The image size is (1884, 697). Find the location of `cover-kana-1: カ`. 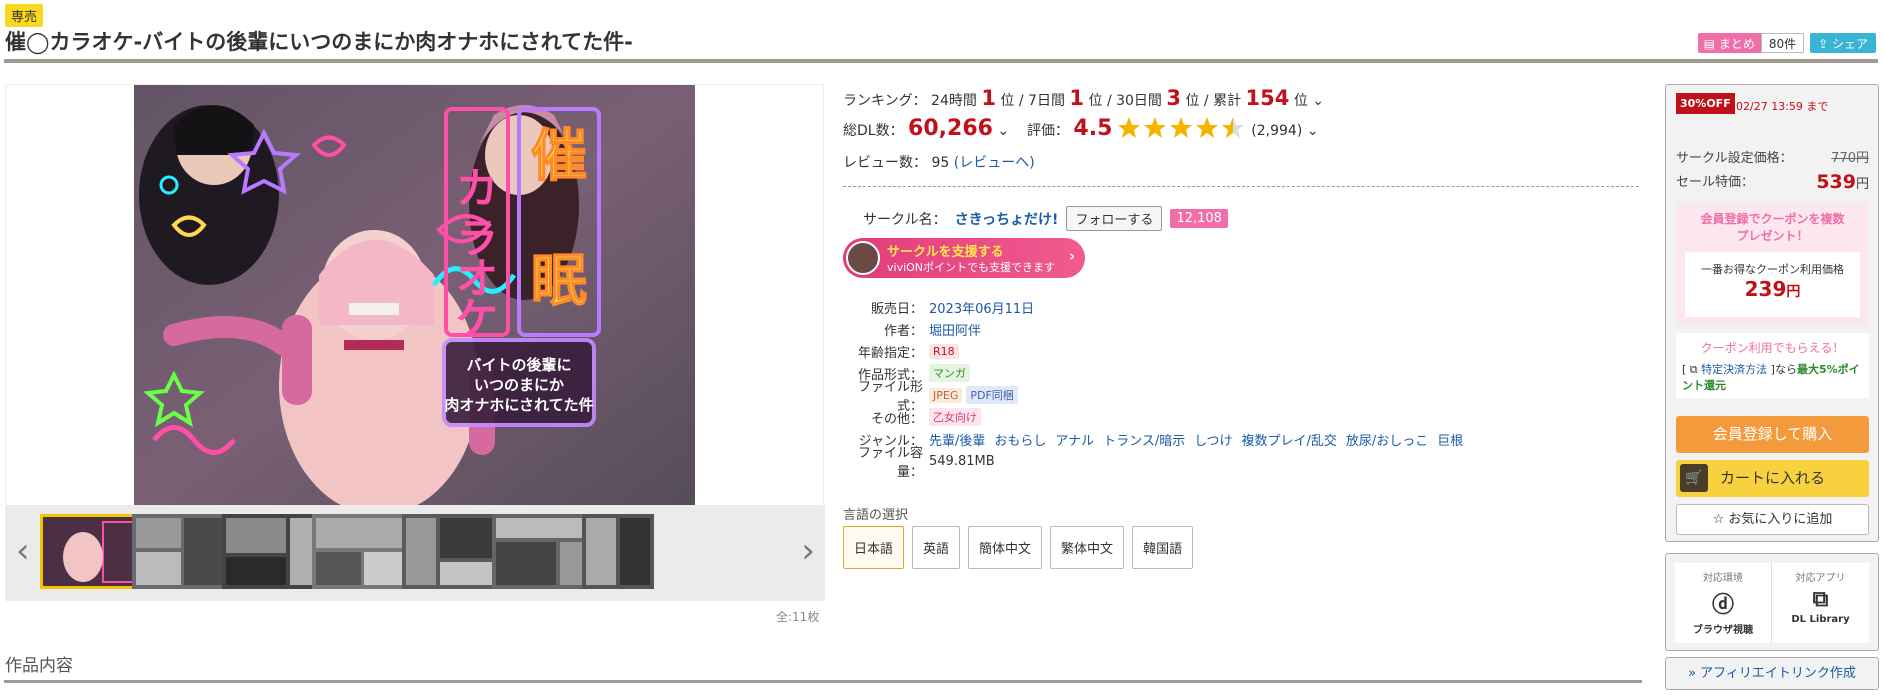

cover-kana-1: カ is located at coordinates (477, 188).